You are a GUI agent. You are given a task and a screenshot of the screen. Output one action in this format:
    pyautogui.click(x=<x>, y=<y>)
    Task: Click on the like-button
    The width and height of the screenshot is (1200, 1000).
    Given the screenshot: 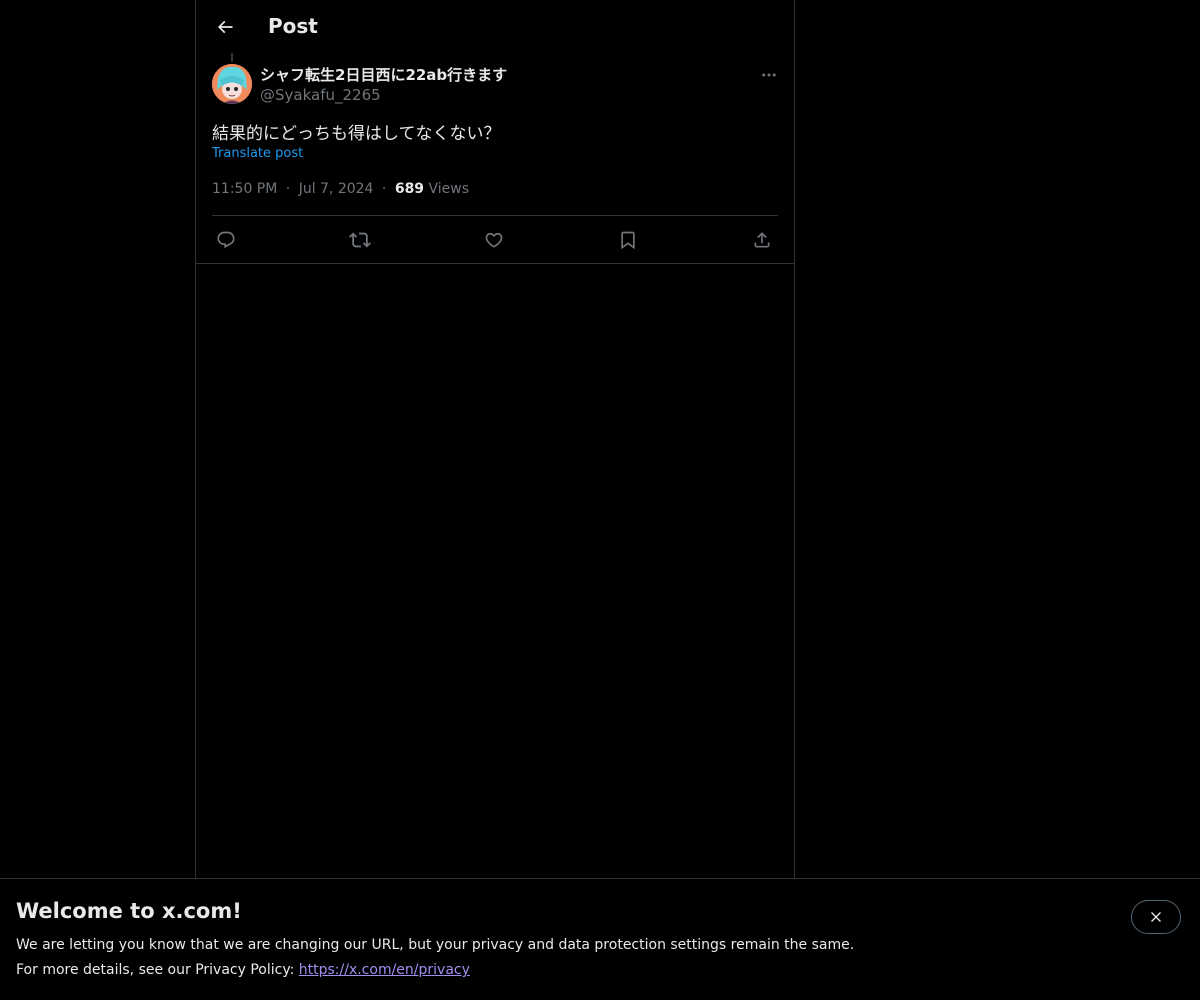 What is the action you would take?
    pyautogui.click(x=494, y=240)
    